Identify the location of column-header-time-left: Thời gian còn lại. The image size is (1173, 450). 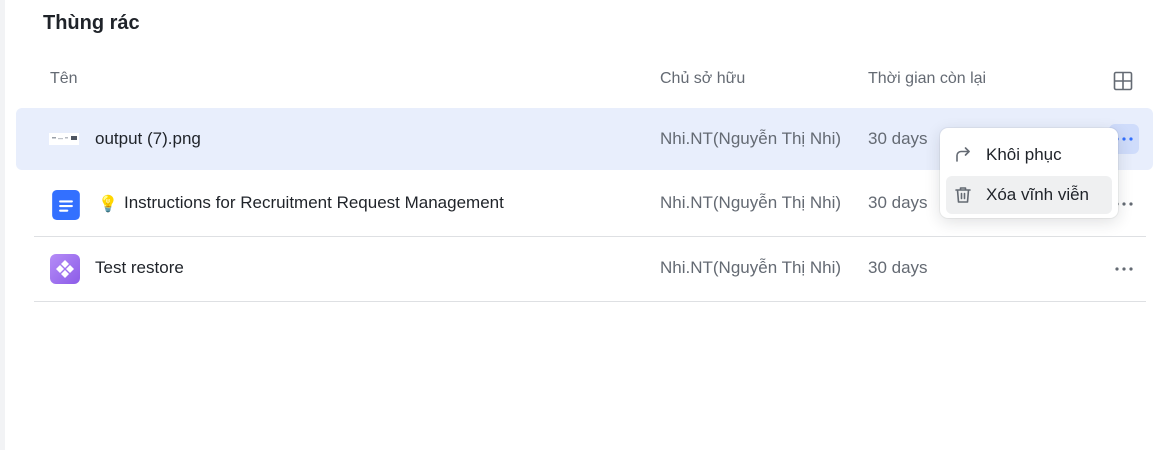
(927, 79).